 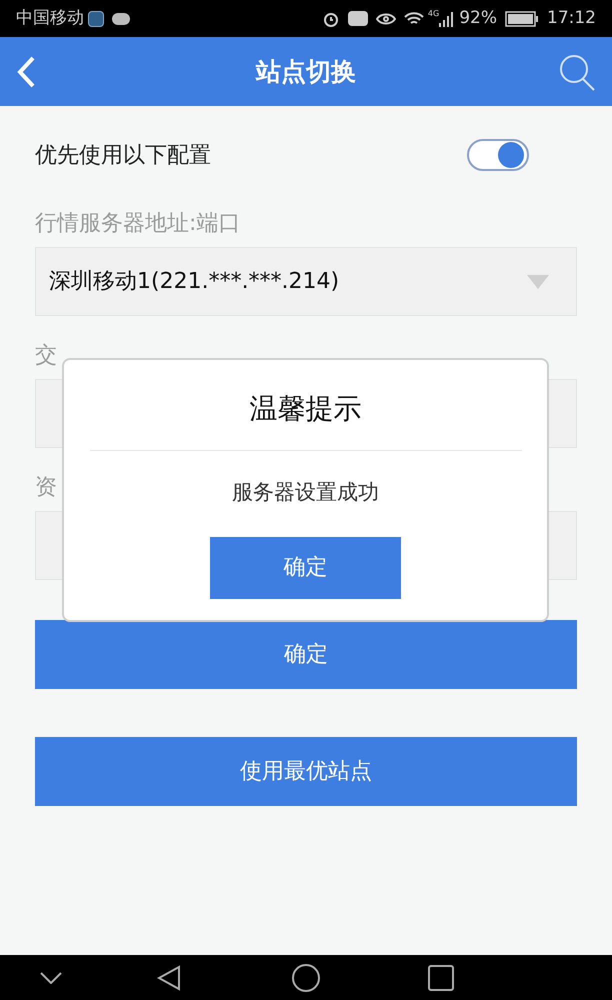 I want to click on action-button: 使用最优站点, so click(x=306, y=771).